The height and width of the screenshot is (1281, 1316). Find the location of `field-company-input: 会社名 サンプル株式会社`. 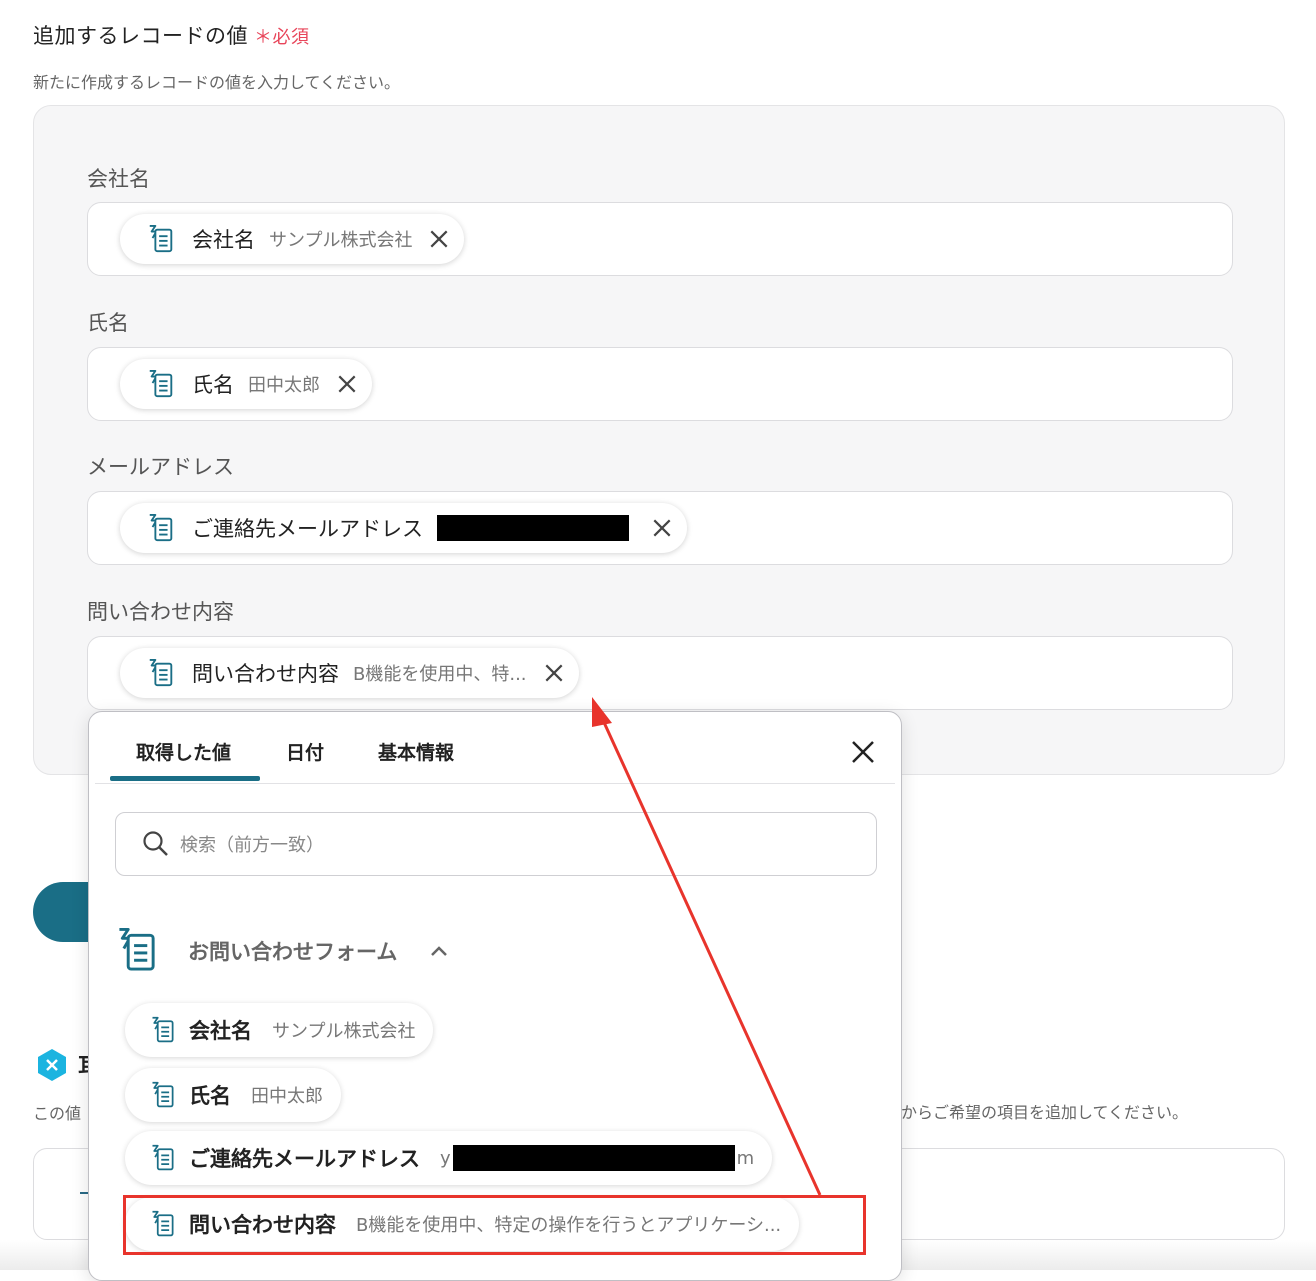

field-company-input: 会社名 サンプル株式会社 is located at coordinates (660, 239).